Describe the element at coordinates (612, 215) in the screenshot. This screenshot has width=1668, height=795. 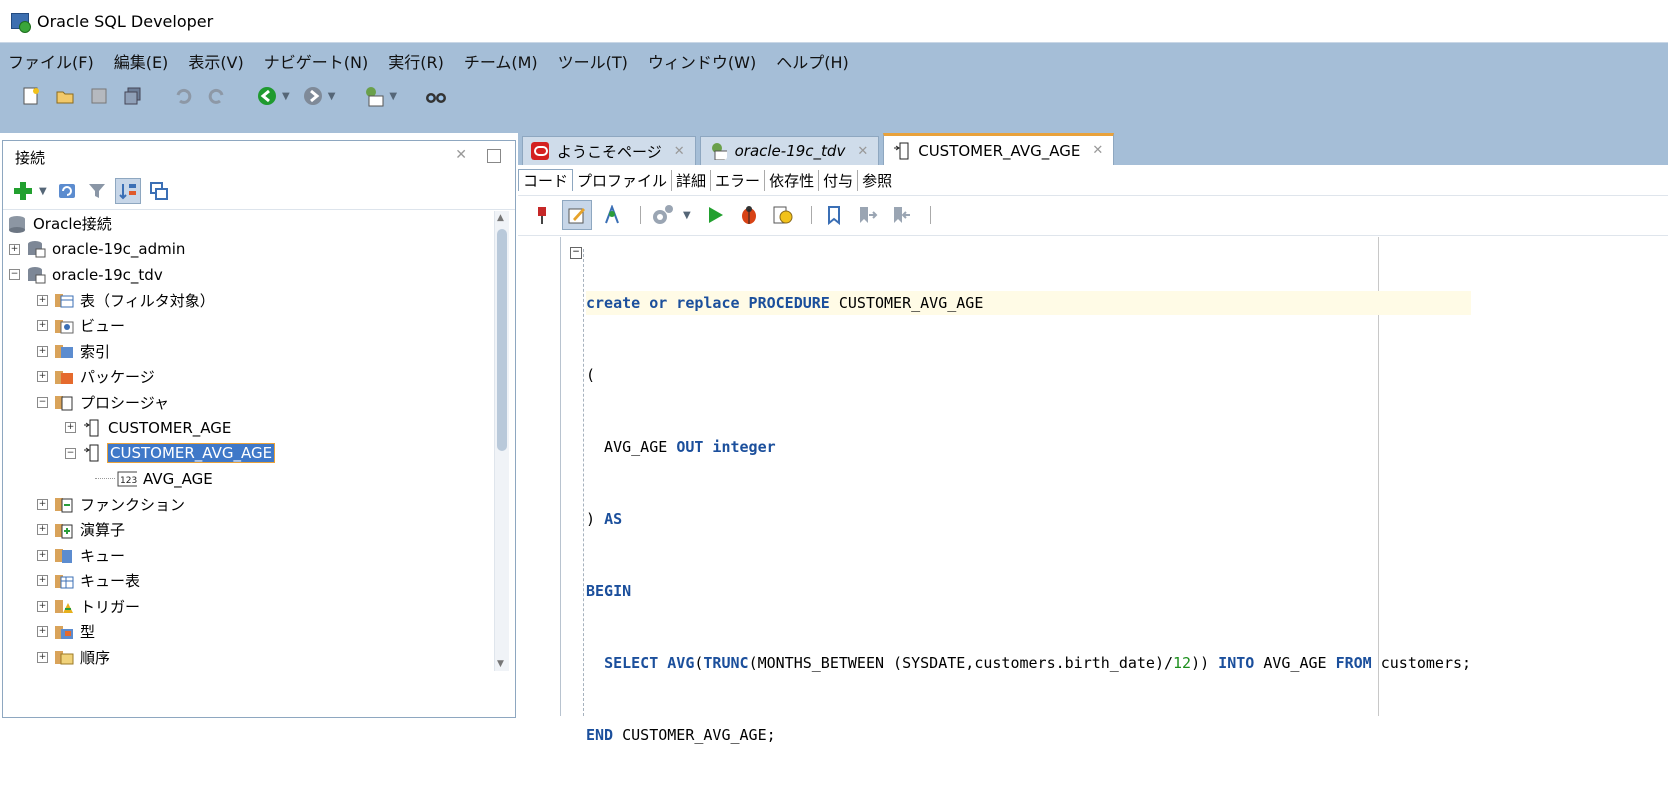
I see `compile-button` at that location.